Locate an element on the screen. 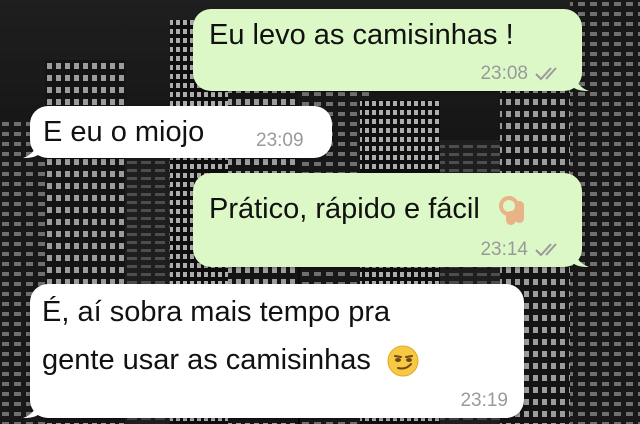  message-text: E eu o miojo is located at coordinates (124, 132).